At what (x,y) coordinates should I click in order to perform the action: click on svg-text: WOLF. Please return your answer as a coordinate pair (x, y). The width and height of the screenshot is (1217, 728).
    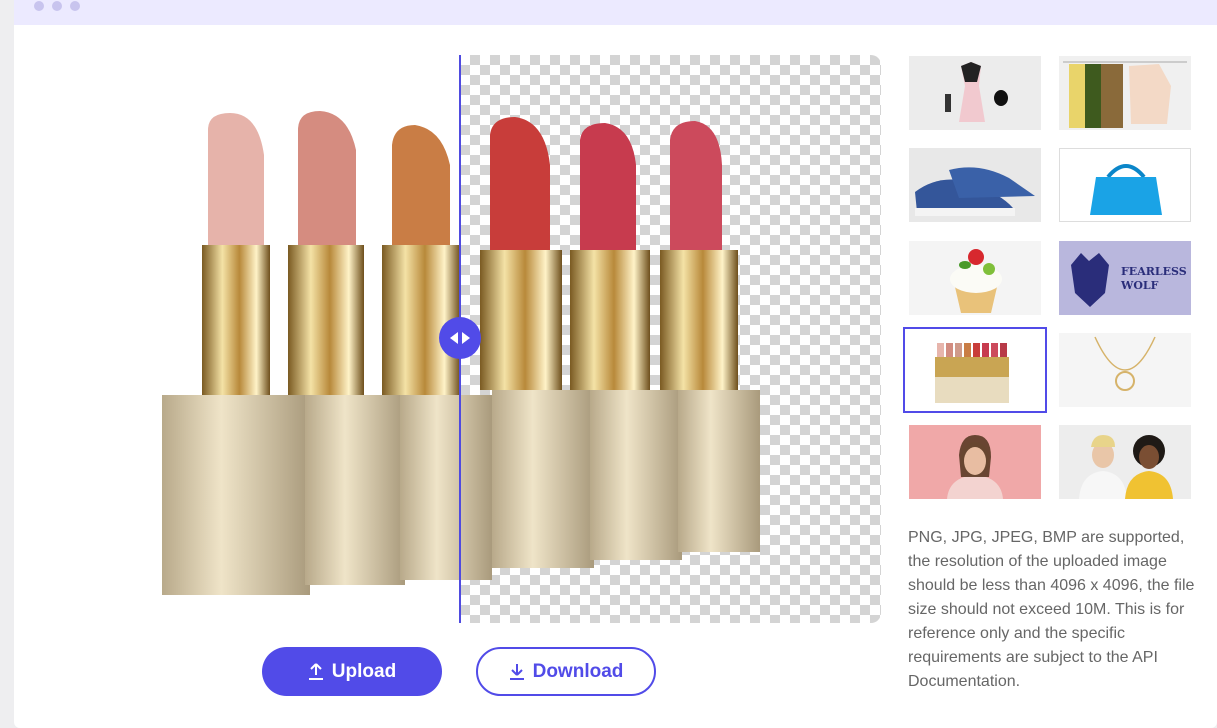
    Looking at the image, I should click on (1139, 285).